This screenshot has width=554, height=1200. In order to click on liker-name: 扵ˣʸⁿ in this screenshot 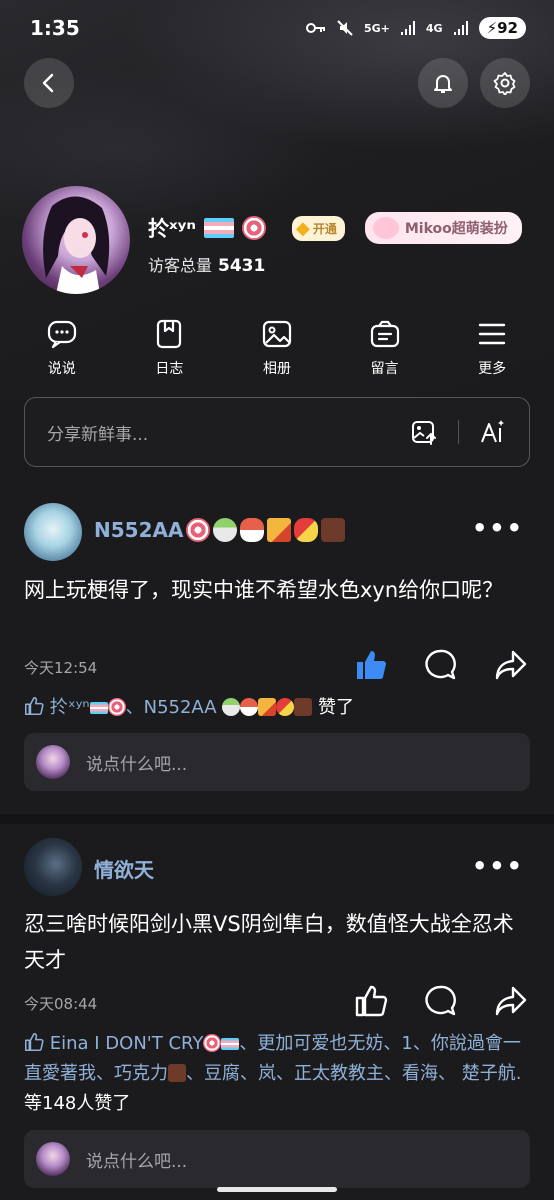, I will do `click(70, 707)`.